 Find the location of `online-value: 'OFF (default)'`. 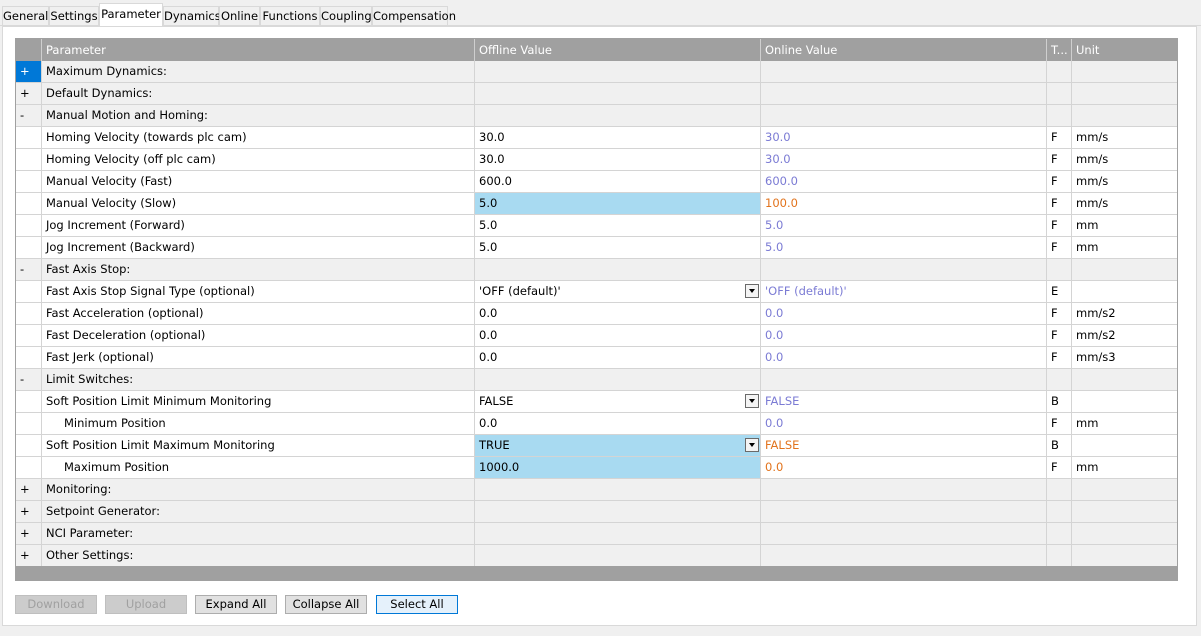

online-value: 'OFF (default)' is located at coordinates (904, 291).